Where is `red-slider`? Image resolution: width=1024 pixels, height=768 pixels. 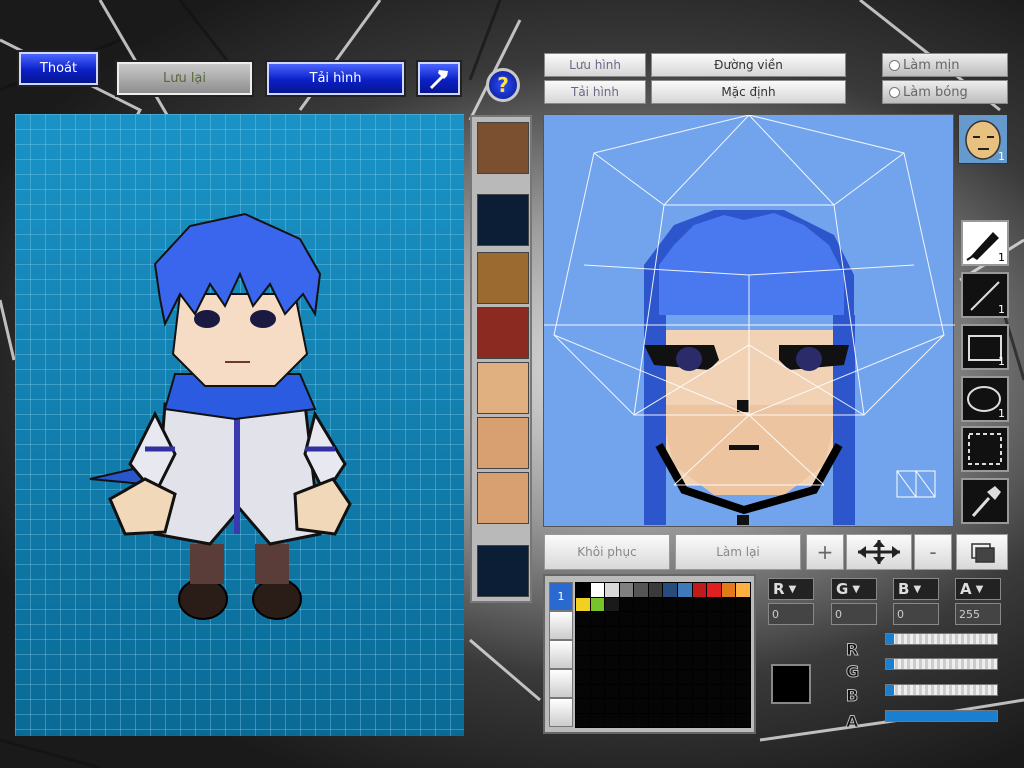
red-slider is located at coordinates (941, 639).